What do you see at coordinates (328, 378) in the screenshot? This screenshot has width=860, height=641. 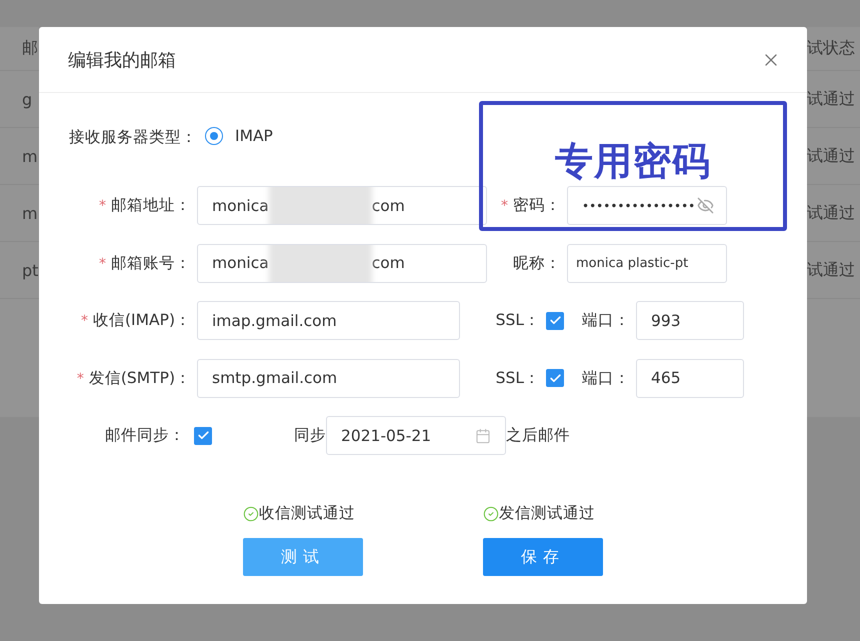 I see `host-field: smtp.gmail.com` at bounding box center [328, 378].